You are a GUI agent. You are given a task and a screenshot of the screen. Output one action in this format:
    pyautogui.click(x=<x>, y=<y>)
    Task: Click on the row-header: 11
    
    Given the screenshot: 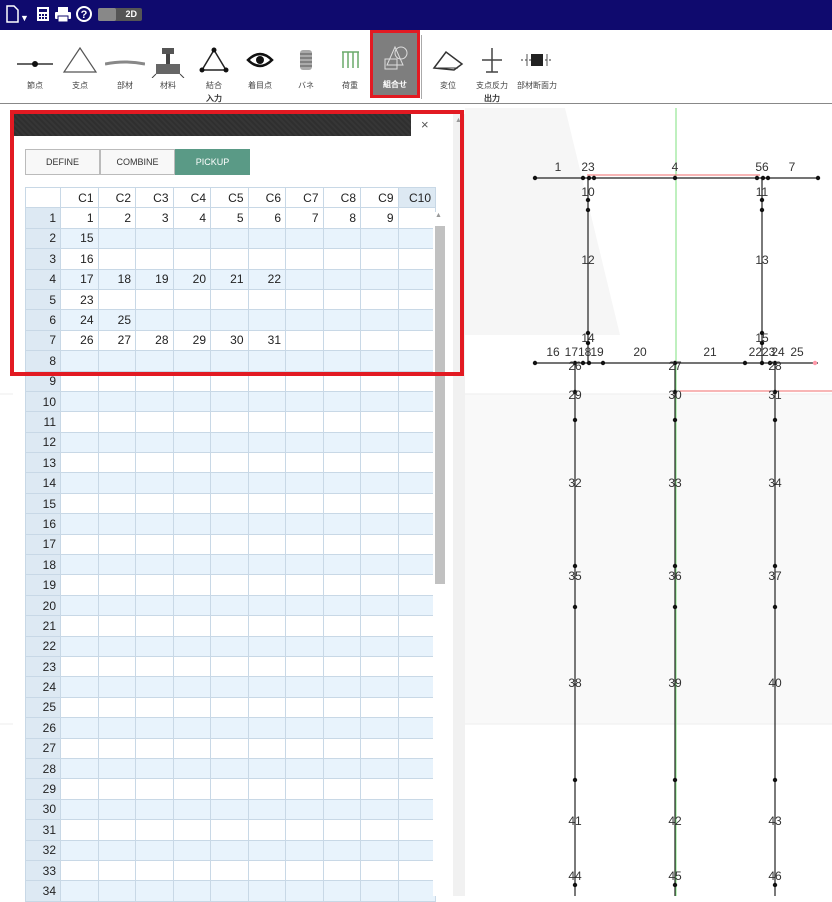 What is the action you would take?
    pyautogui.click(x=43, y=422)
    